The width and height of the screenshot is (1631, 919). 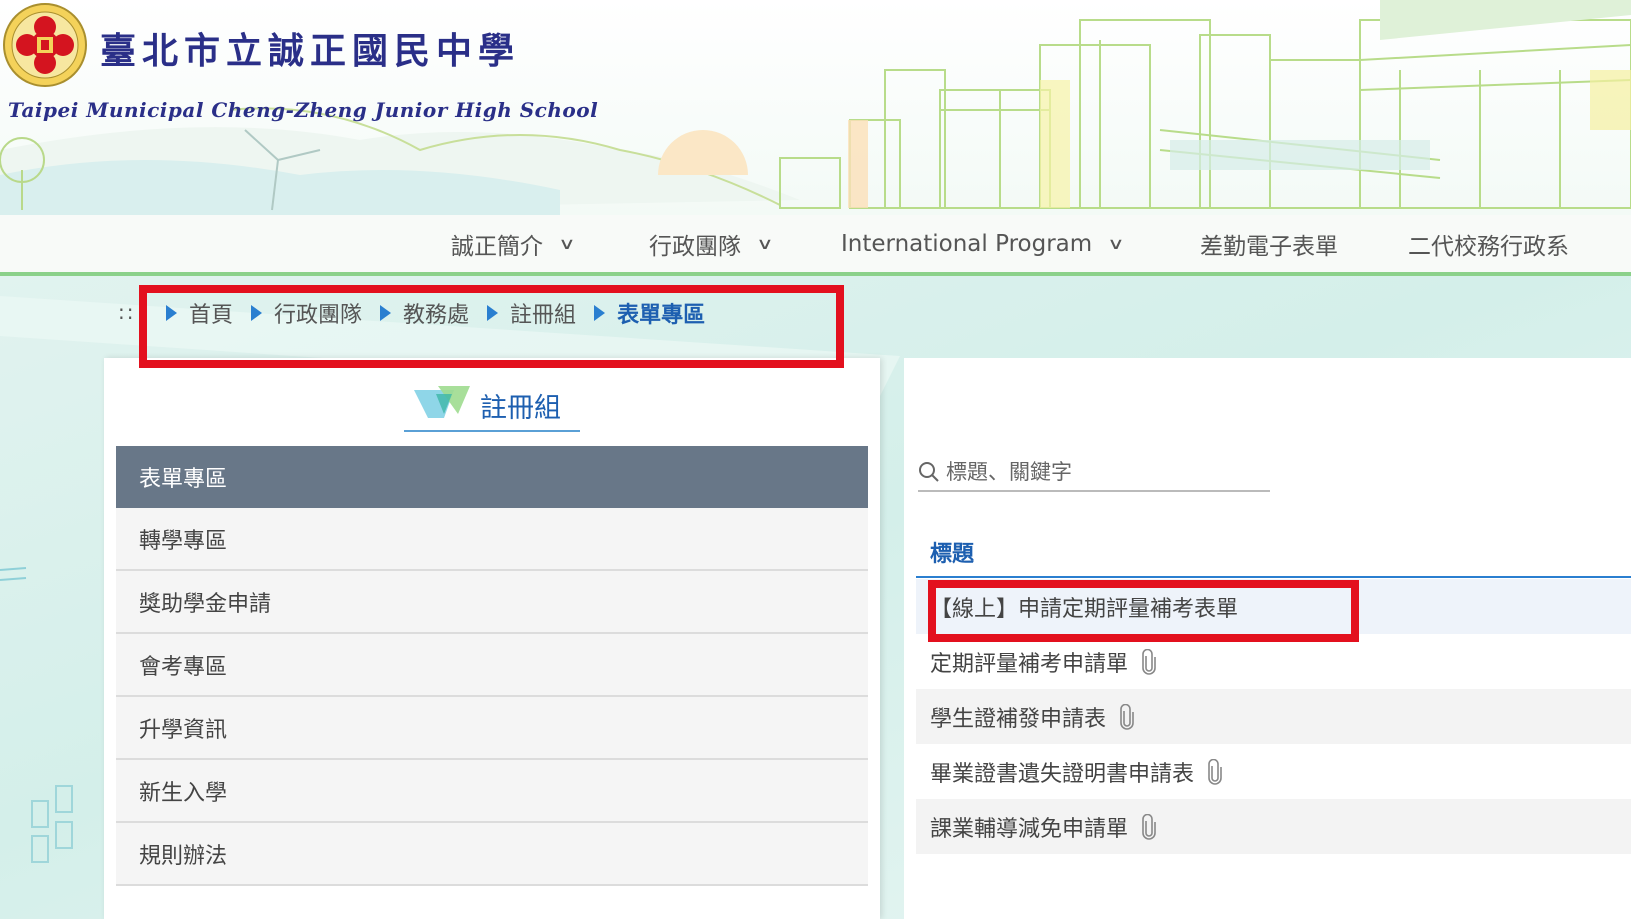 I want to click on column-header-title: 標題, so click(x=952, y=552).